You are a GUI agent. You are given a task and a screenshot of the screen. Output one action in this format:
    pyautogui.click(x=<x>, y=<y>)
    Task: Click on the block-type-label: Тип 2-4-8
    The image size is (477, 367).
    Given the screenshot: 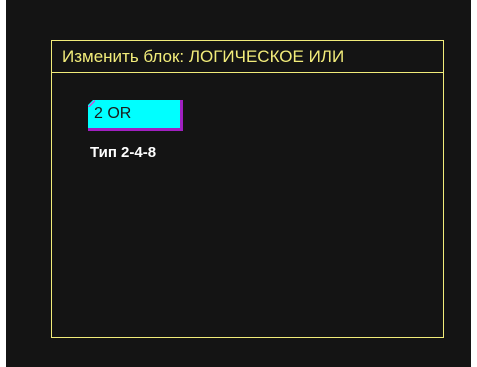 What is the action you would take?
    pyautogui.click(x=123, y=152)
    